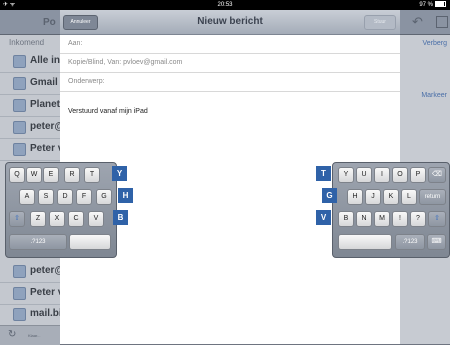 The height and width of the screenshot is (345, 450). What do you see at coordinates (364, 175) in the screenshot?
I see `key-u: U` at bounding box center [364, 175].